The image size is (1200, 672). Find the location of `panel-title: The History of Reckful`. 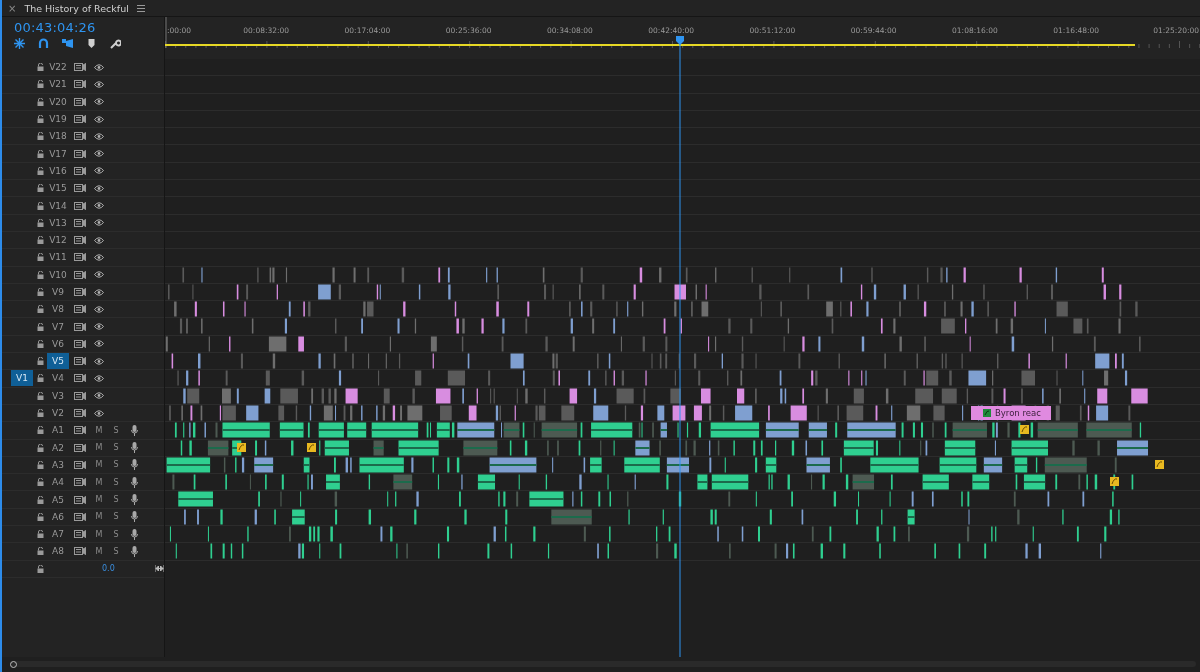

panel-title: The History of Reckful is located at coordinates (76, 8).